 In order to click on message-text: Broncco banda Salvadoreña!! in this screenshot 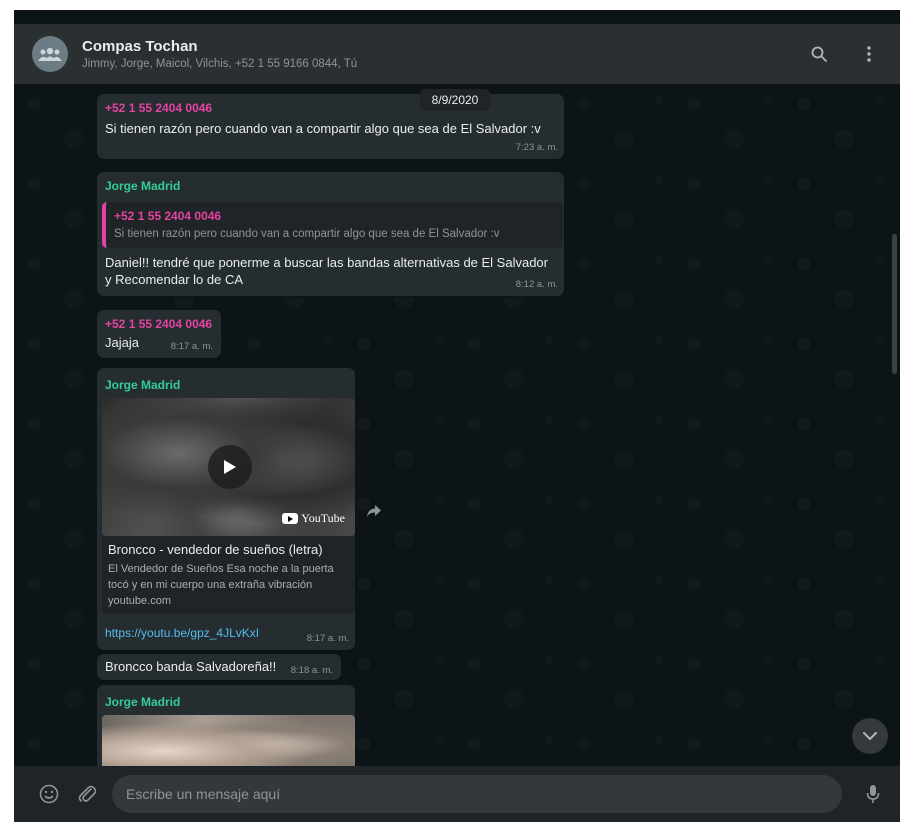, I will do `click(191, 666)`.